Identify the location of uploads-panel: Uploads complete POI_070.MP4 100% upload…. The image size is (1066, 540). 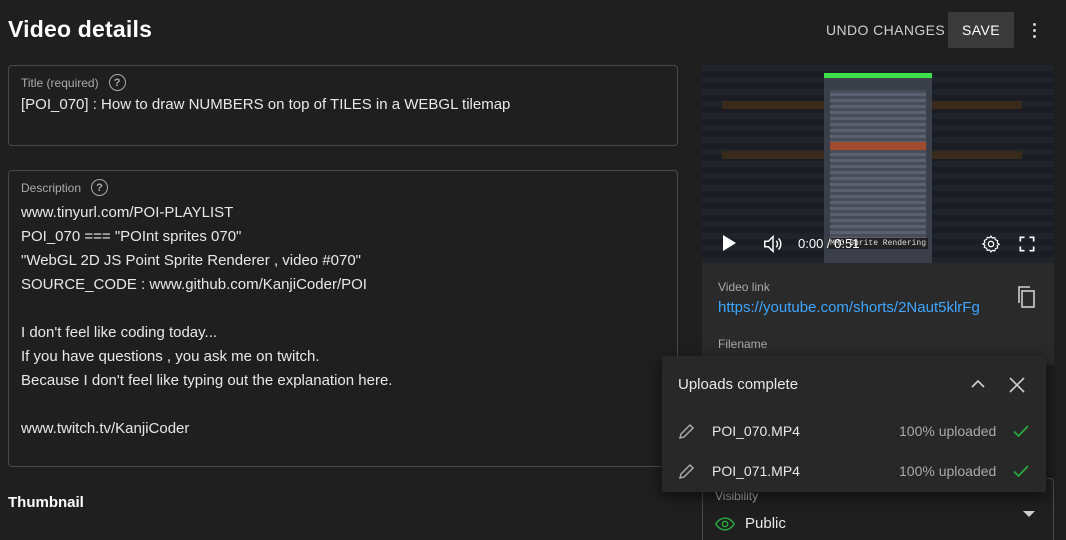
(854, 424).